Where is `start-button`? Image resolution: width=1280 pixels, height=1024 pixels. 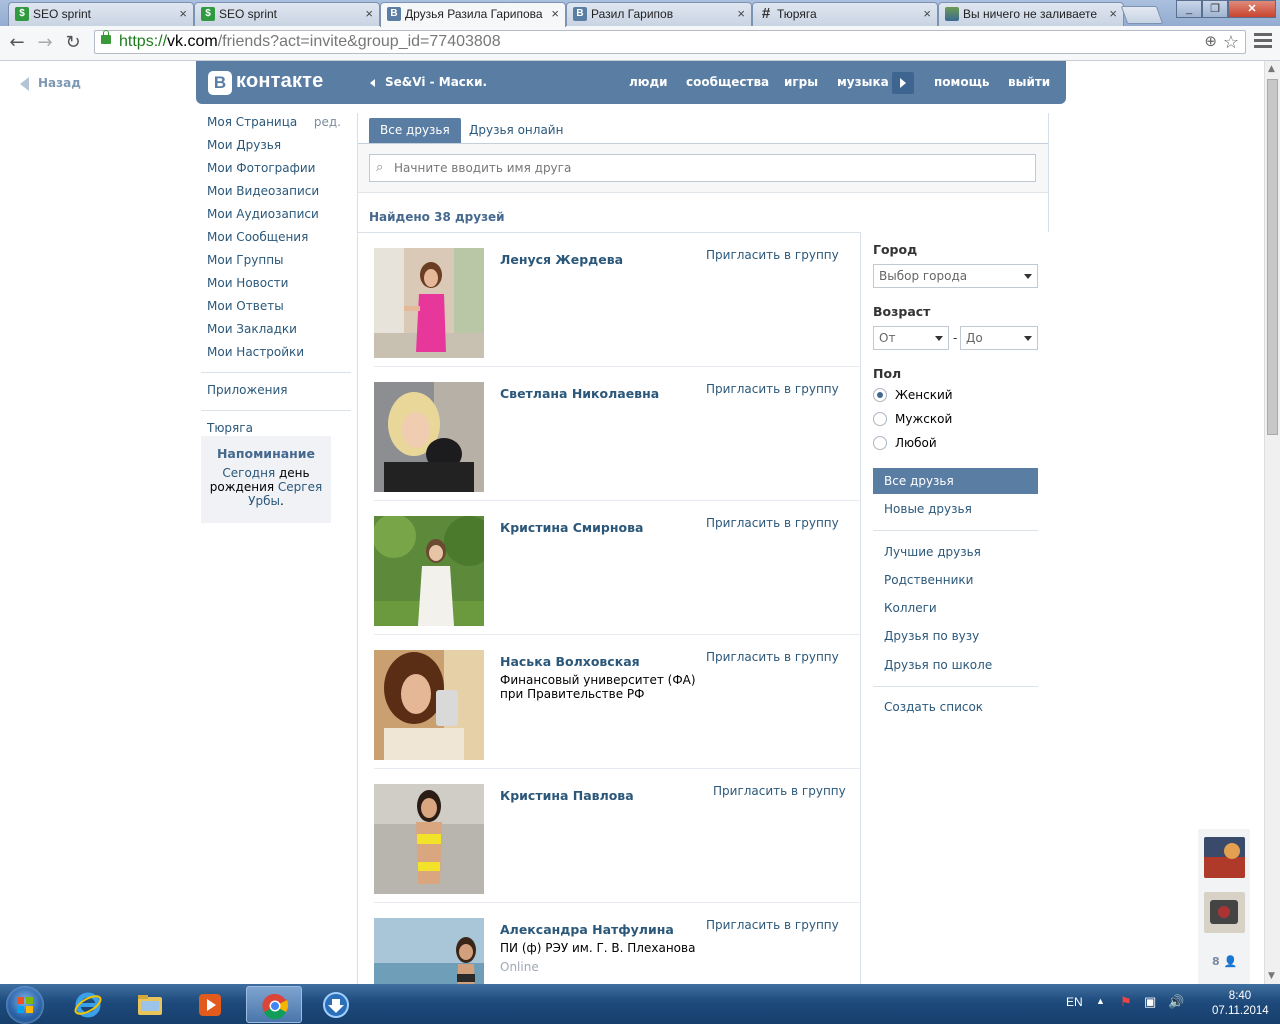 start-button is located at coordinates (25, 1005).